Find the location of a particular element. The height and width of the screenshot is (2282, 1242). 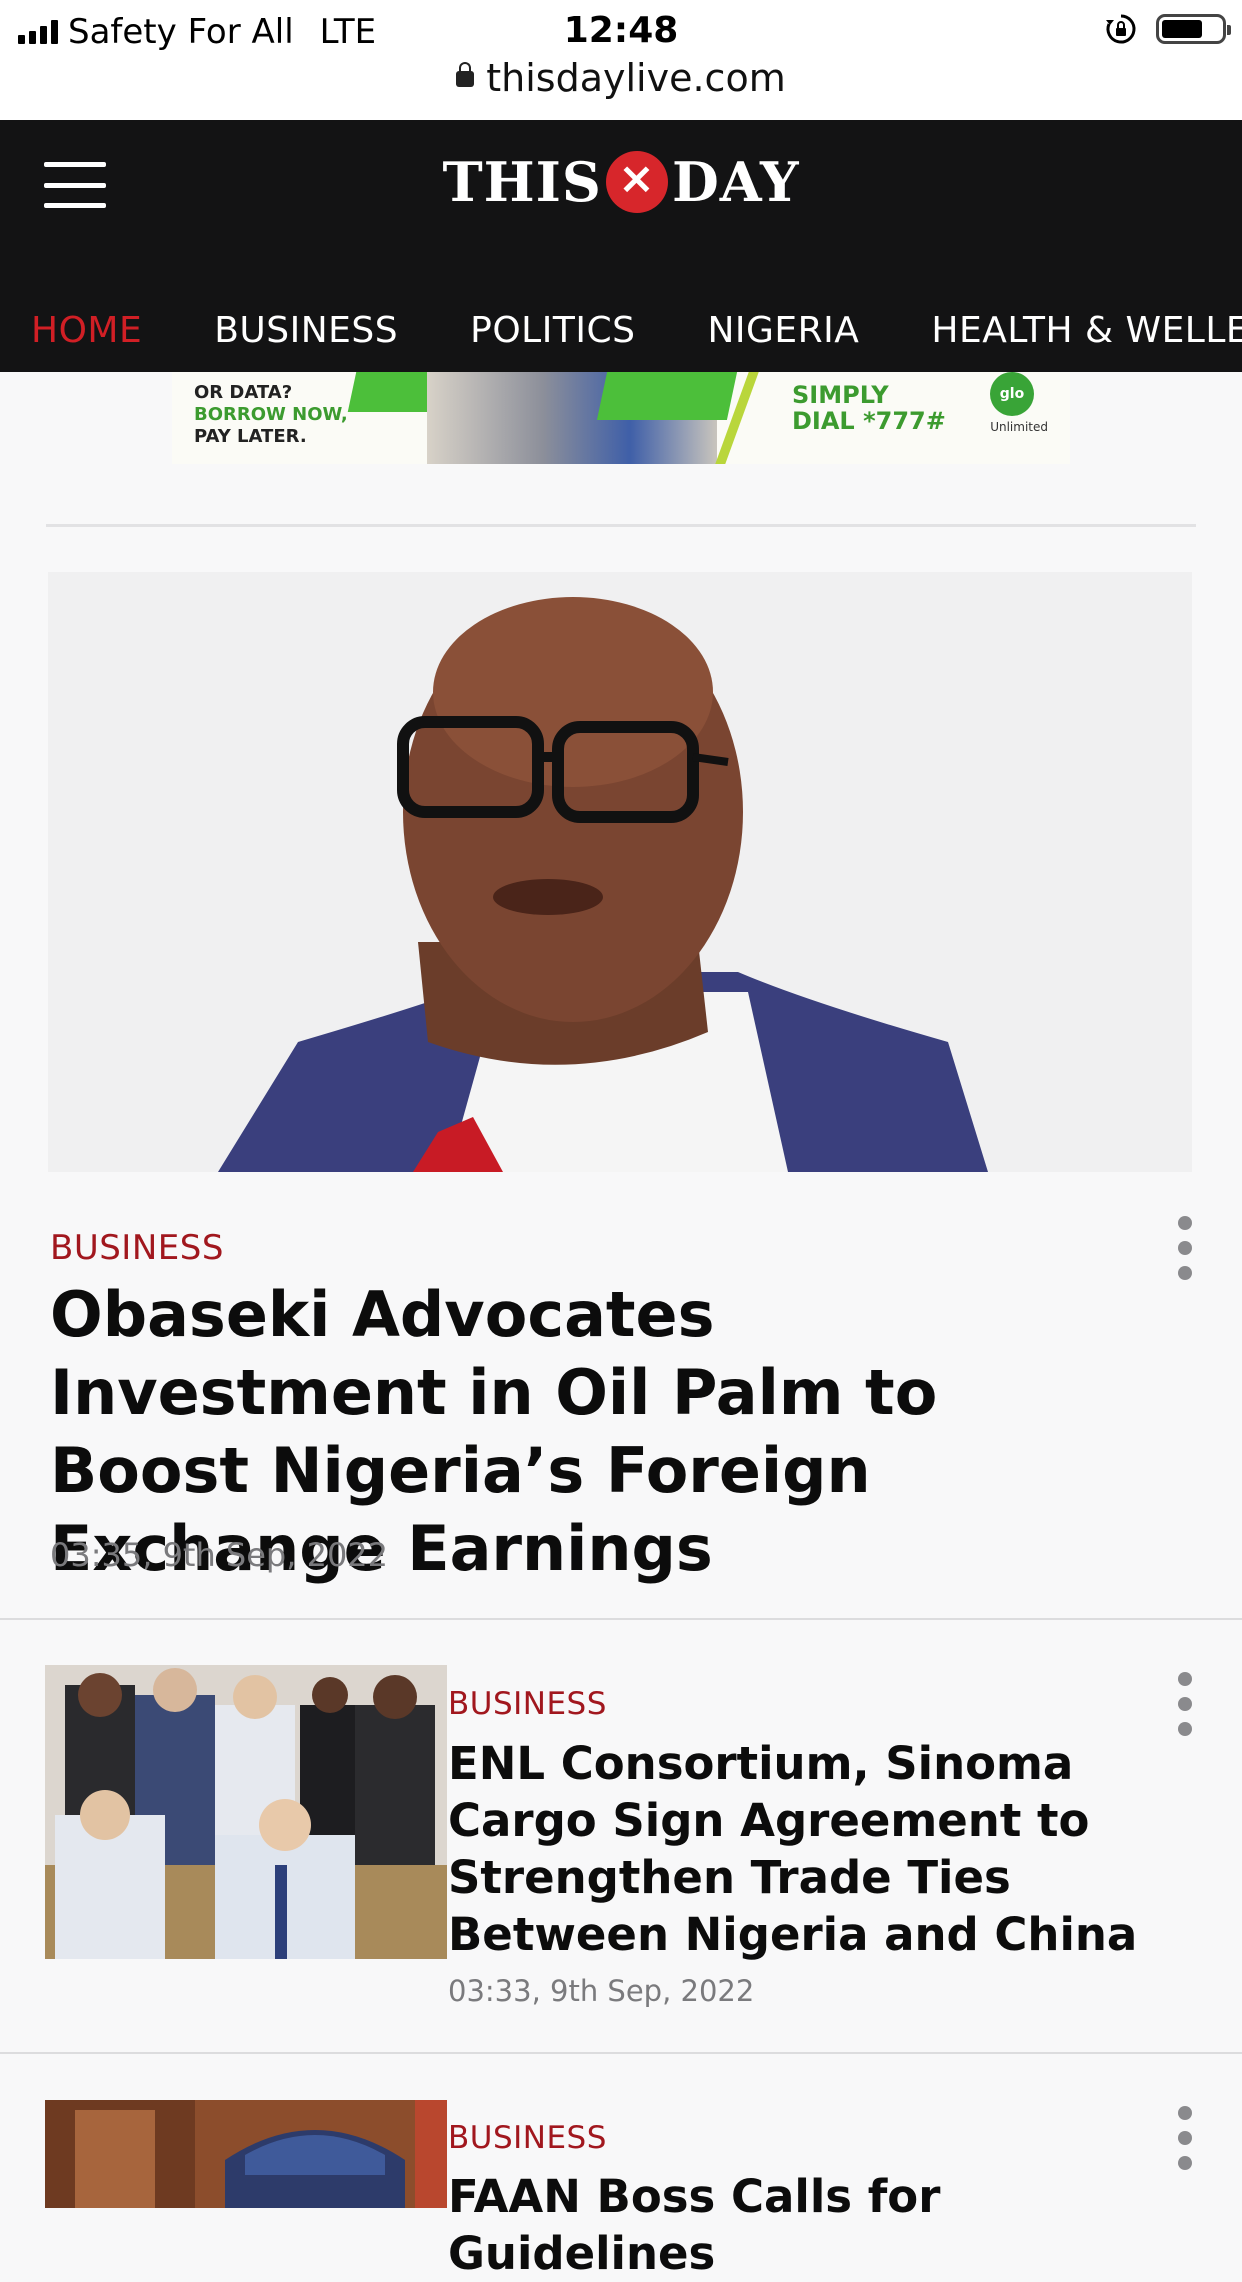

logo-text-left: THIS is located at coordinates (522, 182).